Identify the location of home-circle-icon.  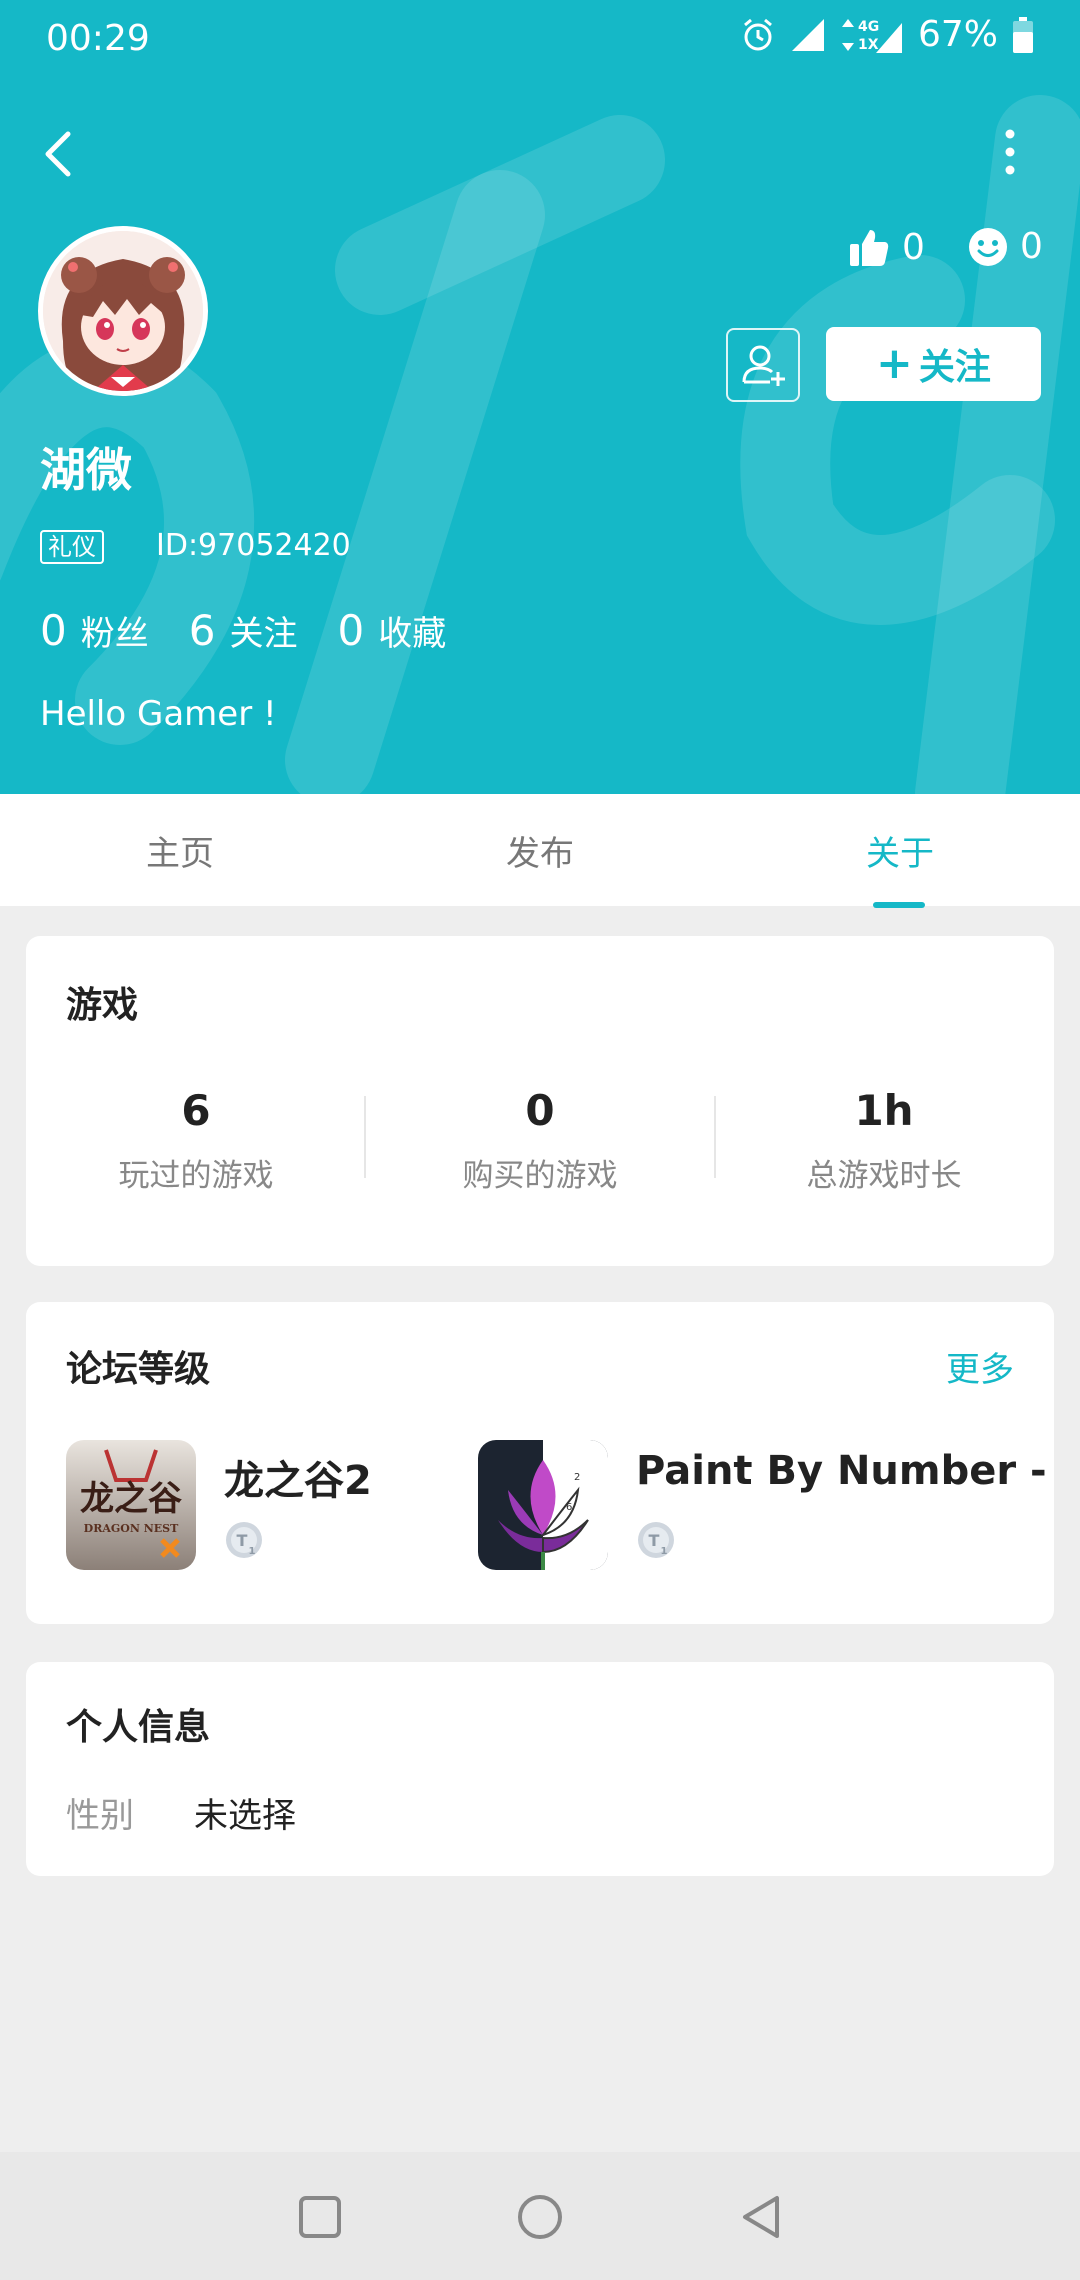
(540, 2217).